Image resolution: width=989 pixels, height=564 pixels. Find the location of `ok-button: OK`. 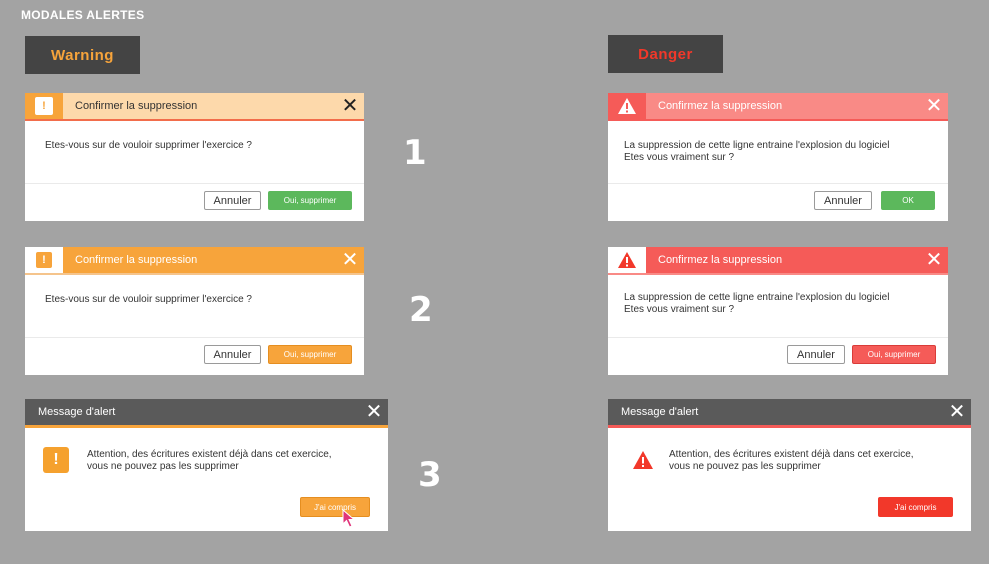

ok-button: OK is located at coordinates (908, 200).